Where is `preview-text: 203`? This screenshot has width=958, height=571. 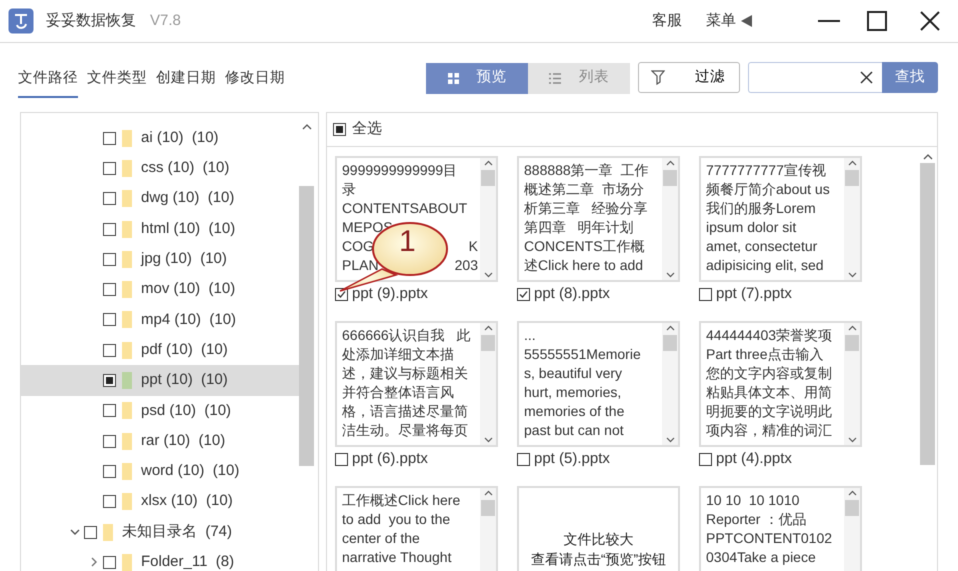
preview-text: 203 is located at coordinates (466, 265).